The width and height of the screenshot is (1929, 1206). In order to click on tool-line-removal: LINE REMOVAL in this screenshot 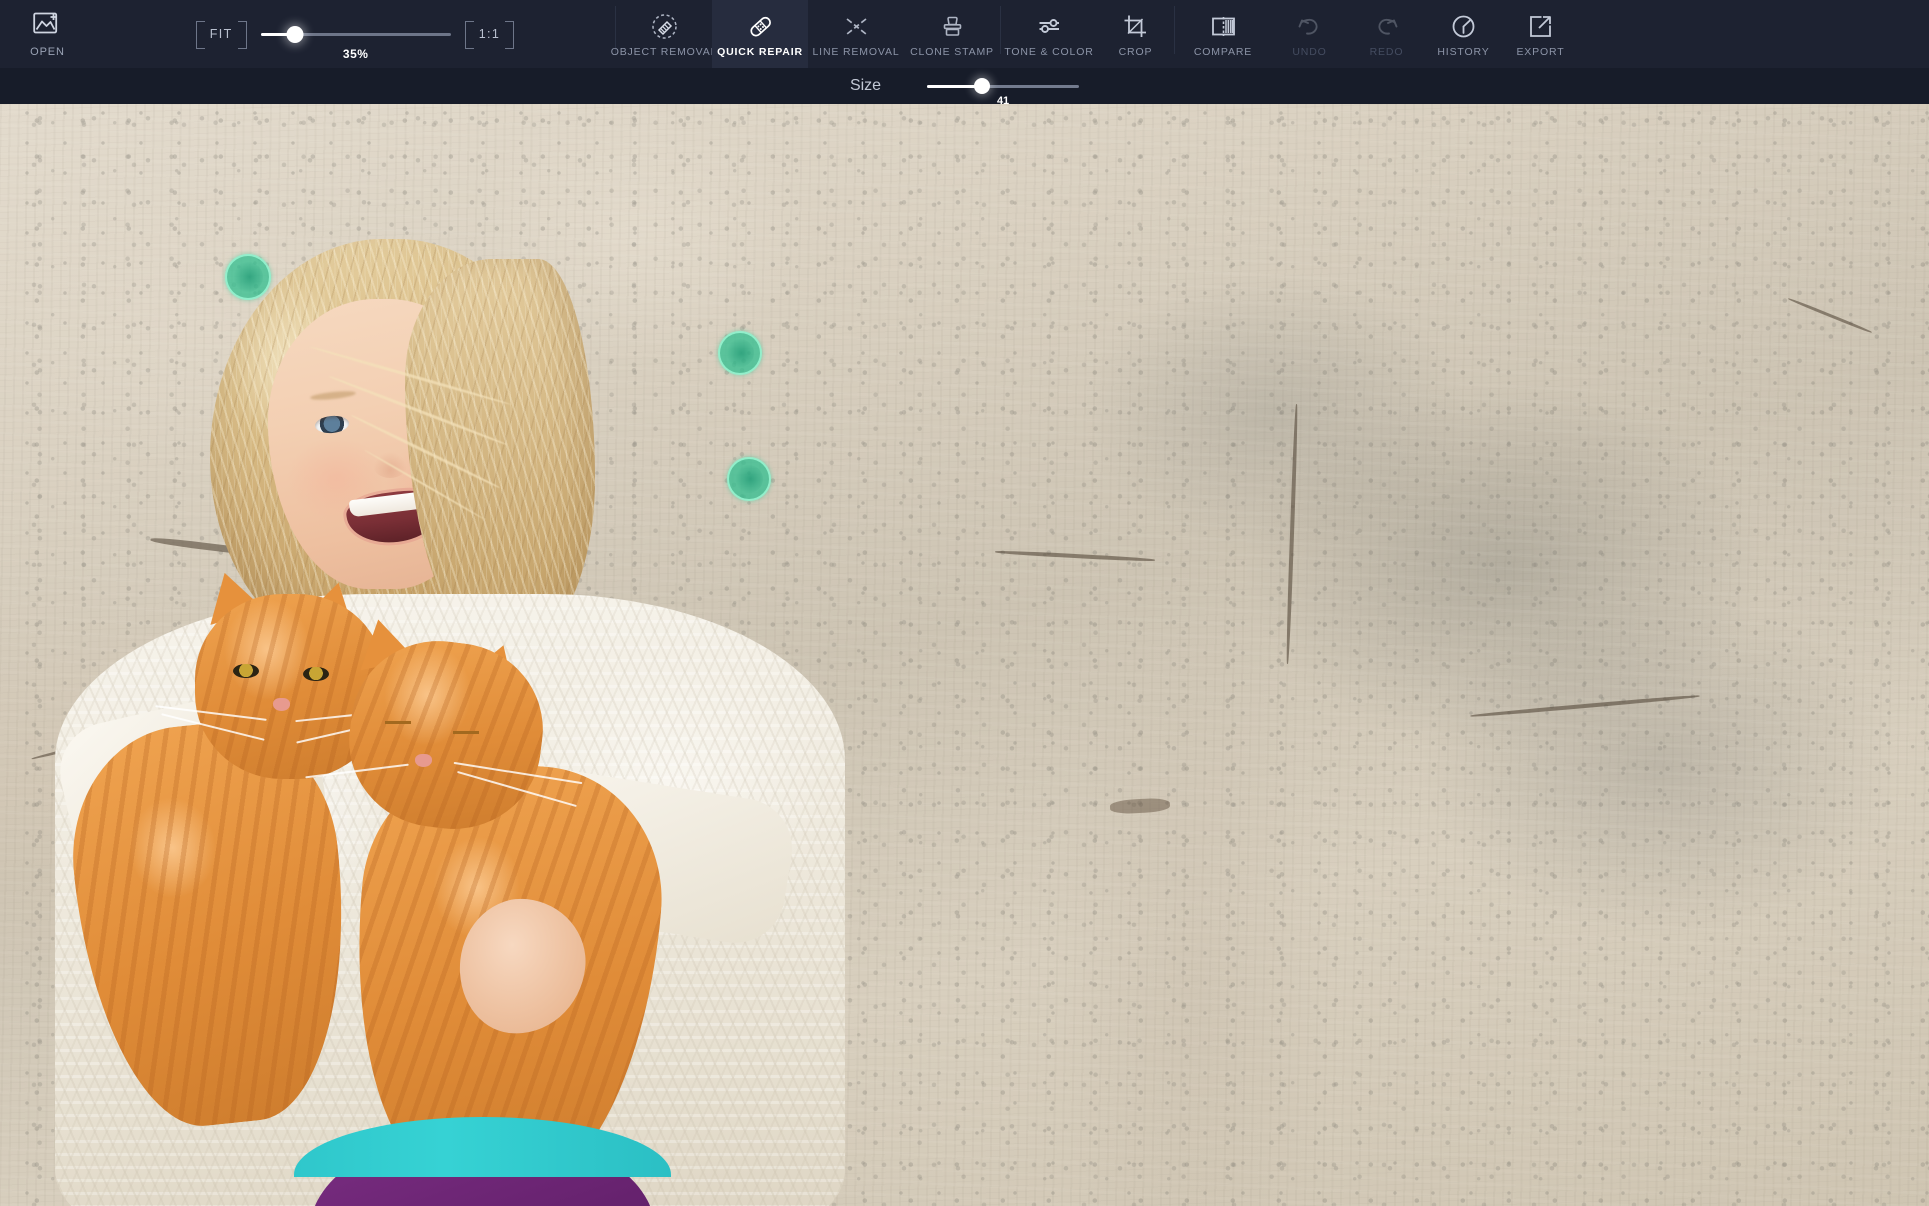, I will do `click(856, 34)`.